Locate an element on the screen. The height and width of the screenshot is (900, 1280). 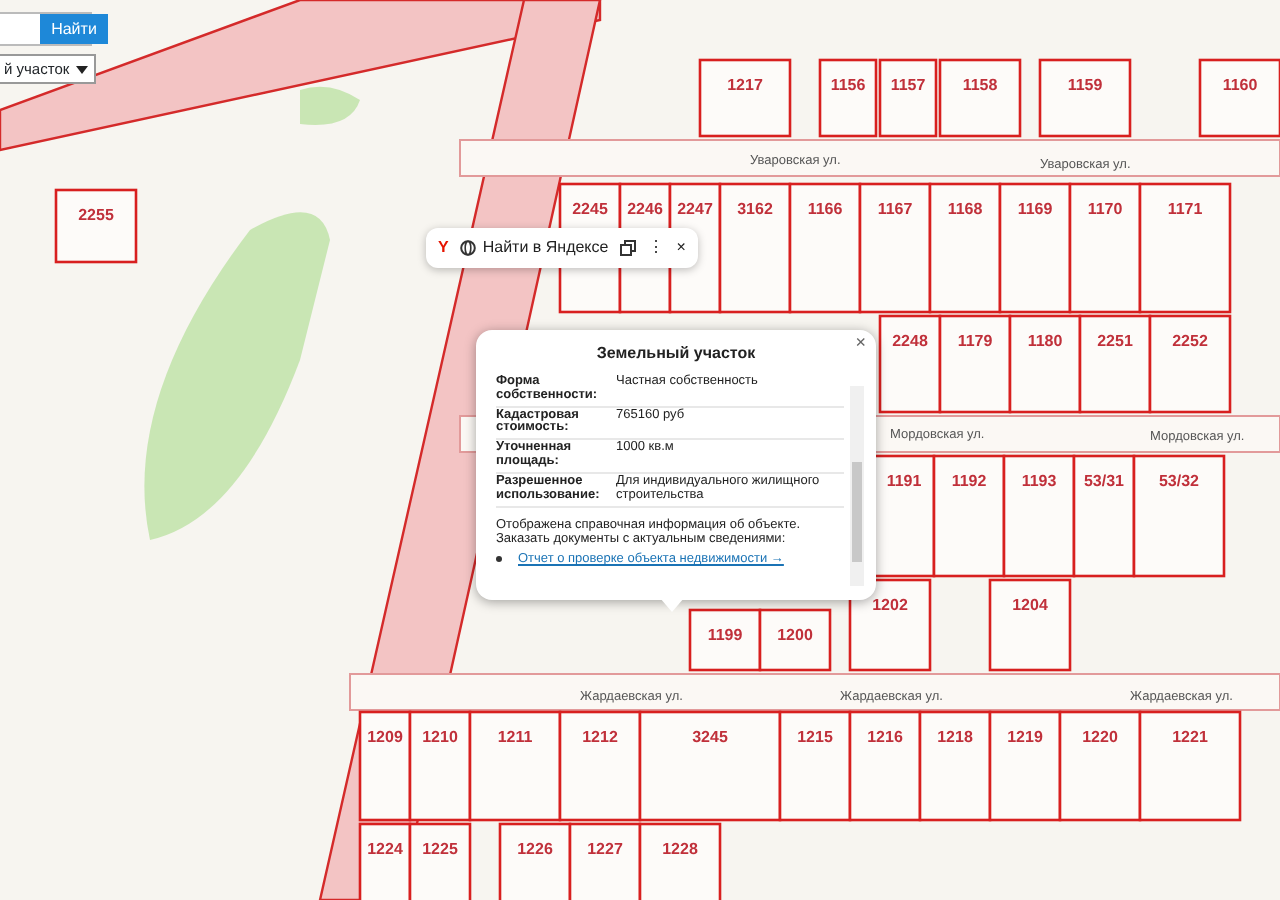
parcel-number: 2245 is located at coordinates (590, 209).